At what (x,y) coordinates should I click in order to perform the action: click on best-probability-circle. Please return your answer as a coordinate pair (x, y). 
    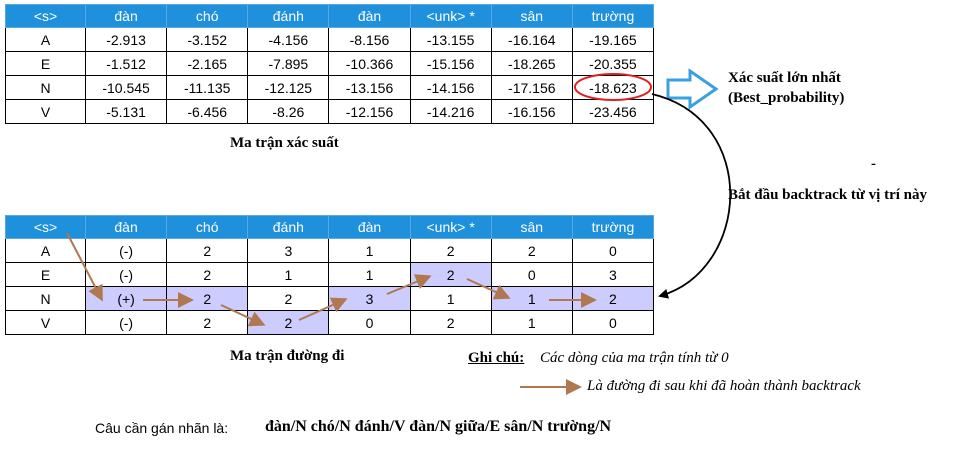
    Looking at the image, I should click on (613, 87).